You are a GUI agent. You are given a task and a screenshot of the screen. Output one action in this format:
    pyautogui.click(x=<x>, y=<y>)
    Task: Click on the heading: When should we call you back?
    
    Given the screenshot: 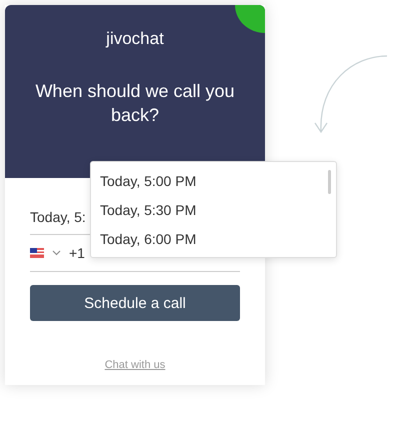 What is the action you would take?
    pyautogui.click(x=135, y=103)
    